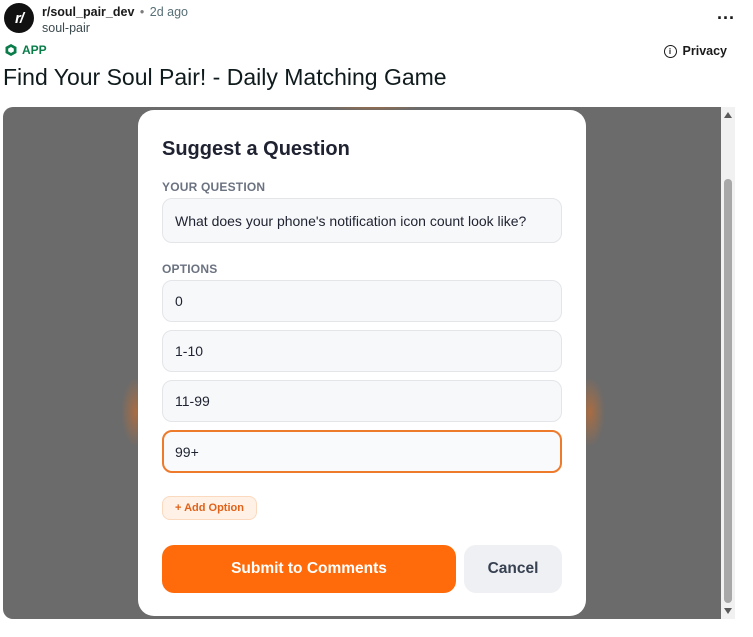 This screenshot has width=753, height=637. Describe the element at coordinates (66, 28) in the screenshot. I see `author-link: soul-pair` at that location.